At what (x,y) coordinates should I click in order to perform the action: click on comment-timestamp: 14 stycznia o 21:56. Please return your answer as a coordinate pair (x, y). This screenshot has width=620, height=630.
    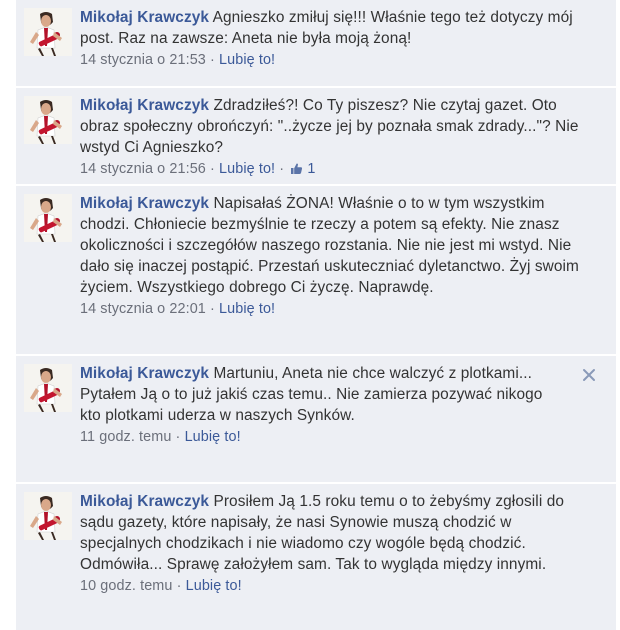
    Looking at the image, I should click on (143, 169).